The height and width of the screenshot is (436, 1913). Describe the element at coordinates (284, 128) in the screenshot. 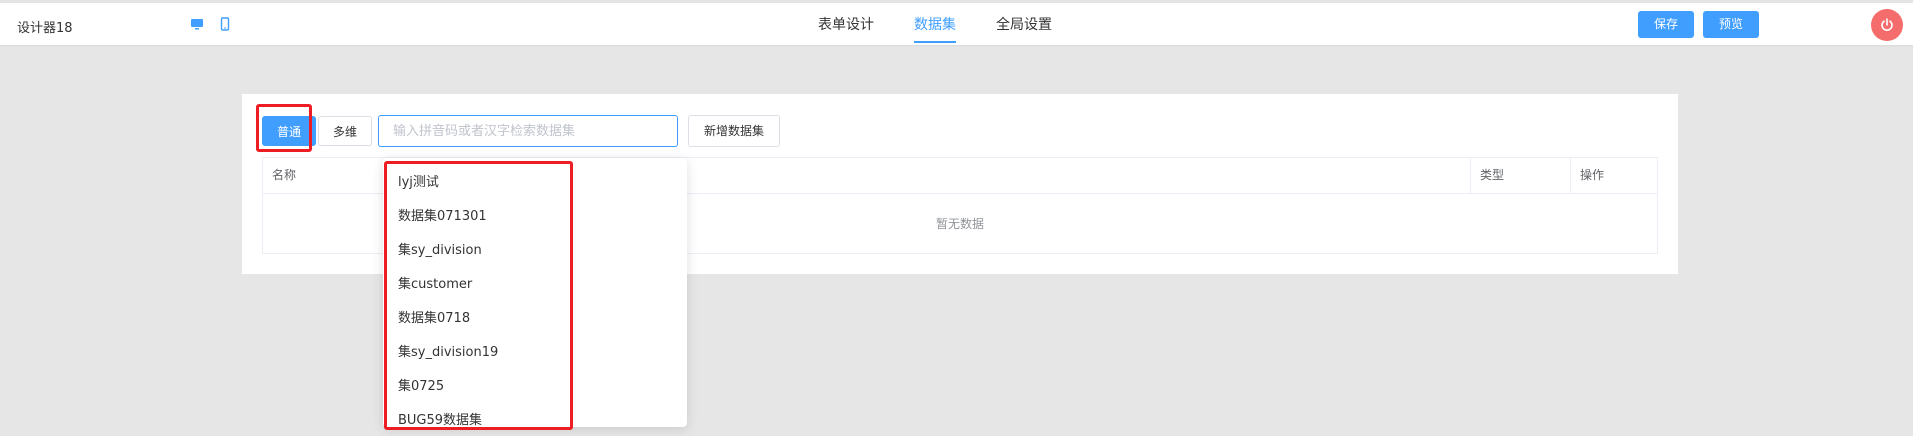

I see `highlight-normal-mode` at that location.